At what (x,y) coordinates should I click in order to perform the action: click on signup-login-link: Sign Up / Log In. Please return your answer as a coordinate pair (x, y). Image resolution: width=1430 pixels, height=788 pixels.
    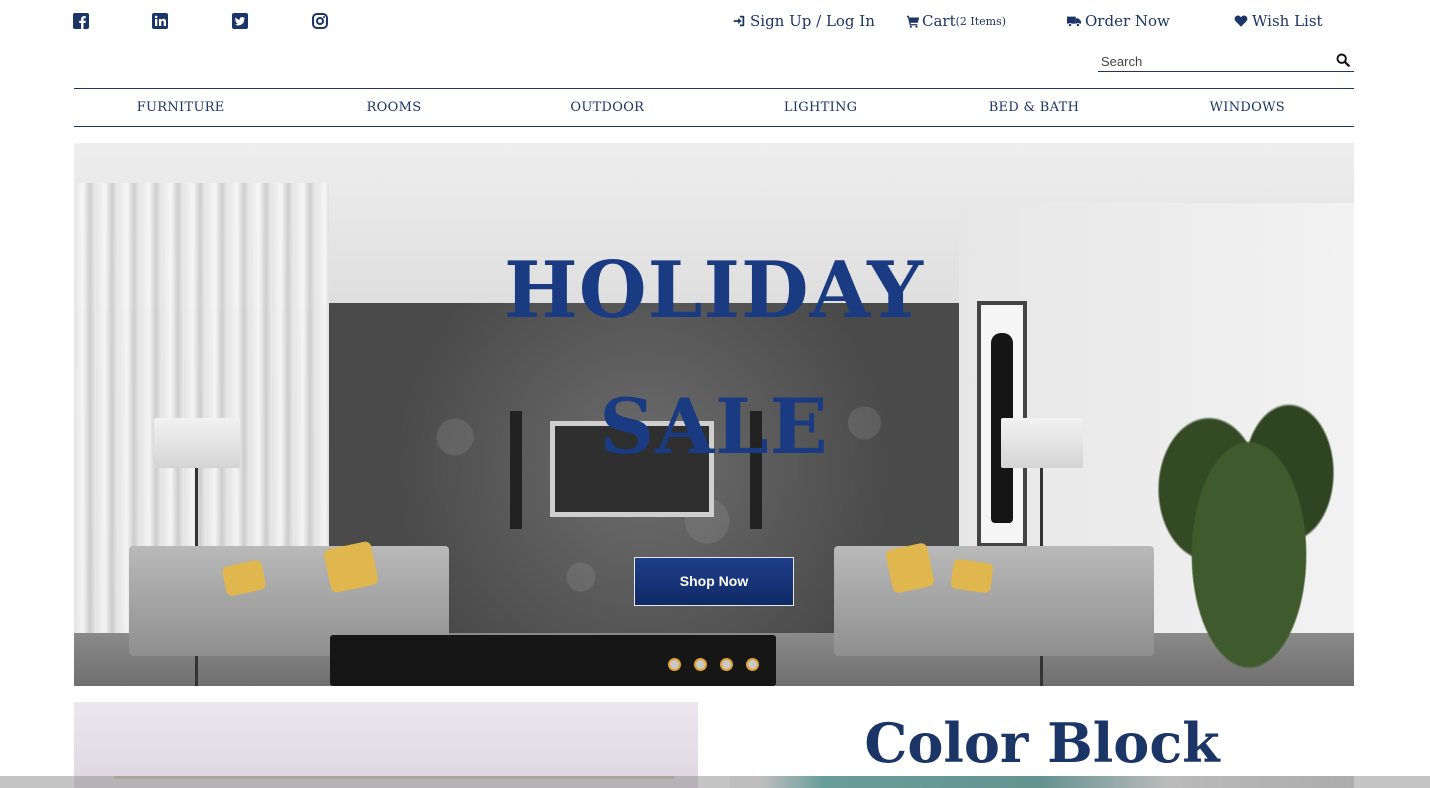
    Looking at the image, I should click on (803, 21).